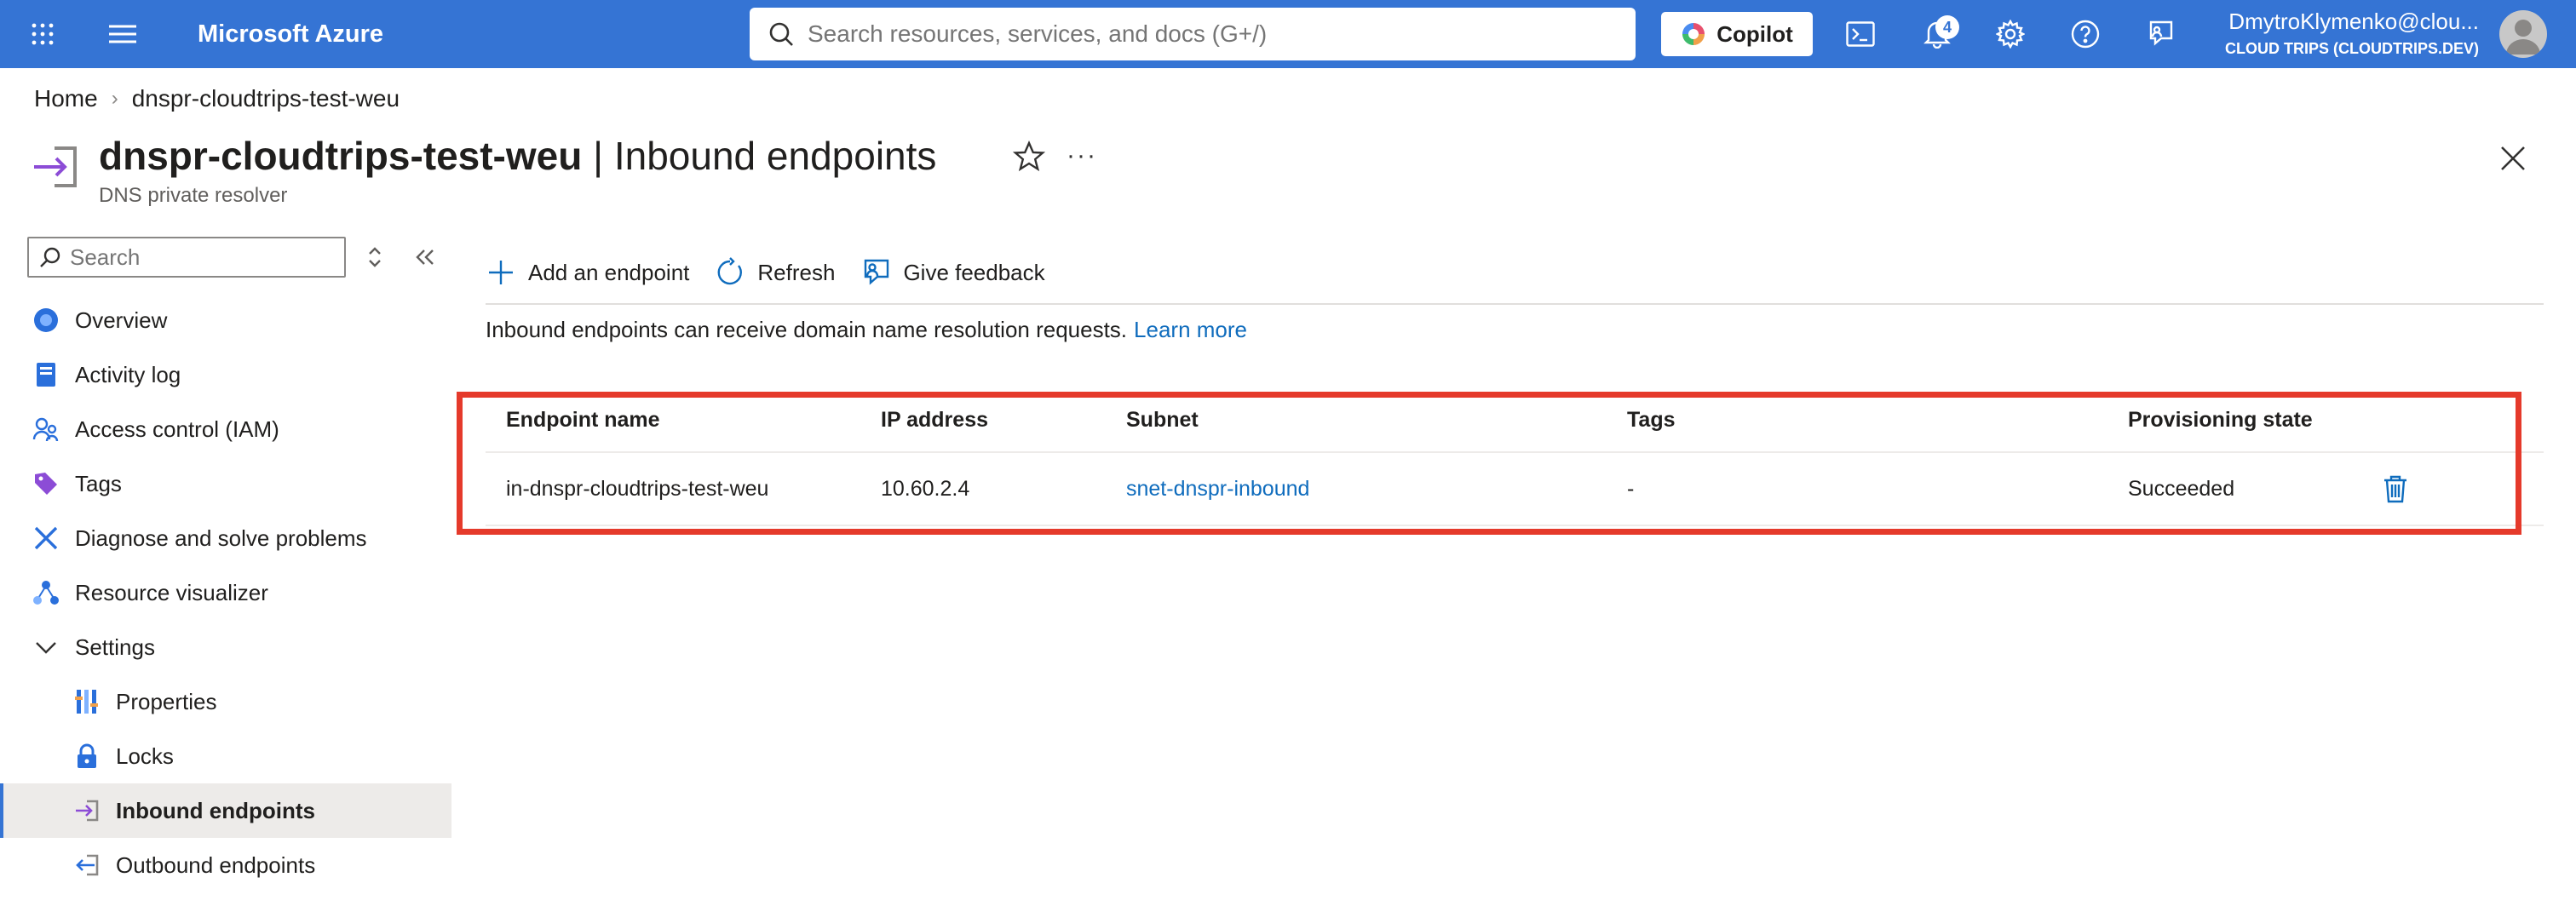  What do you see at coordinates (114, 98) in the screenshot?
I see `chevron-right-icon: ›` at bounding box center [114, 98].